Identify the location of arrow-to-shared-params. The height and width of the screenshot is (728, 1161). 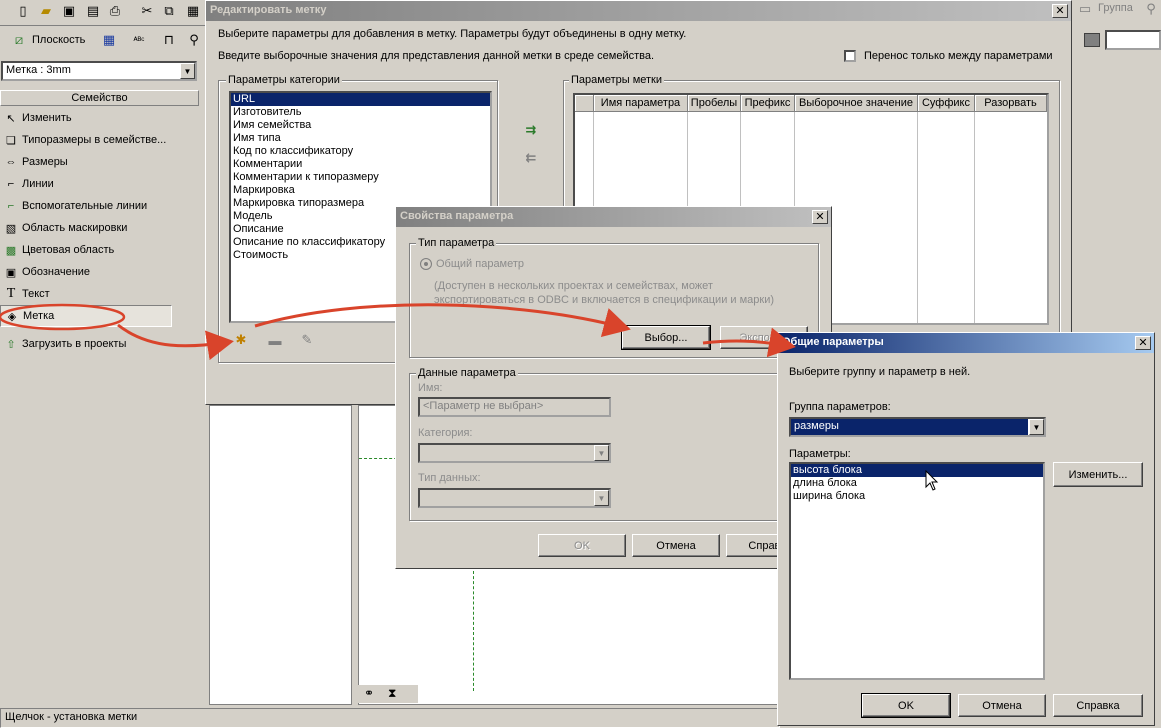
(749, 342).